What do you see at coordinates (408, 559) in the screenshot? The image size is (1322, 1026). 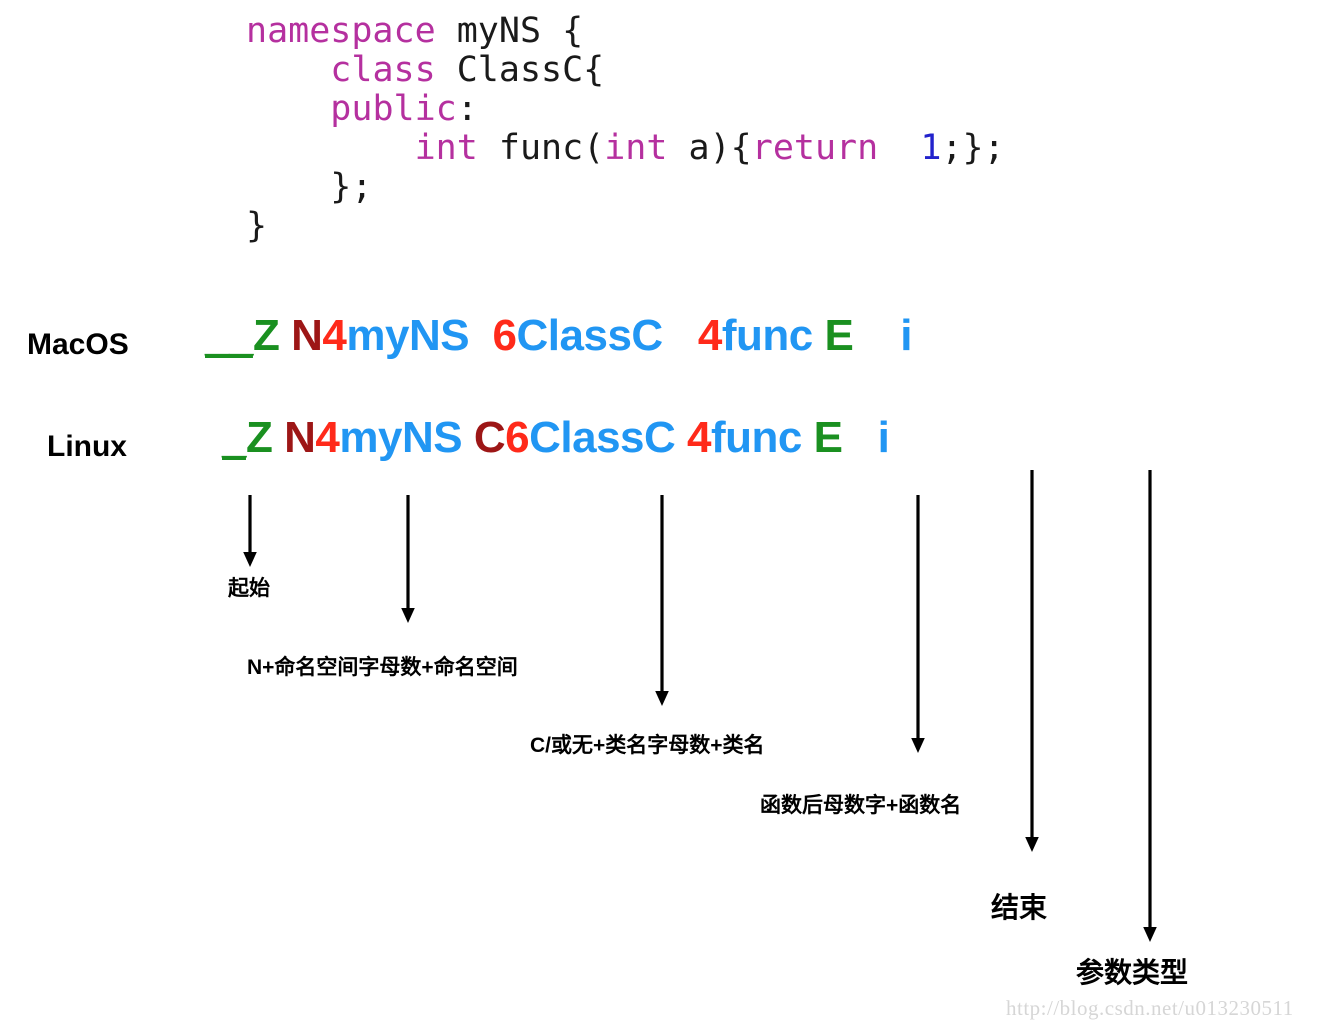 I see `arrow-namespace` at bounding box center [408, 559].